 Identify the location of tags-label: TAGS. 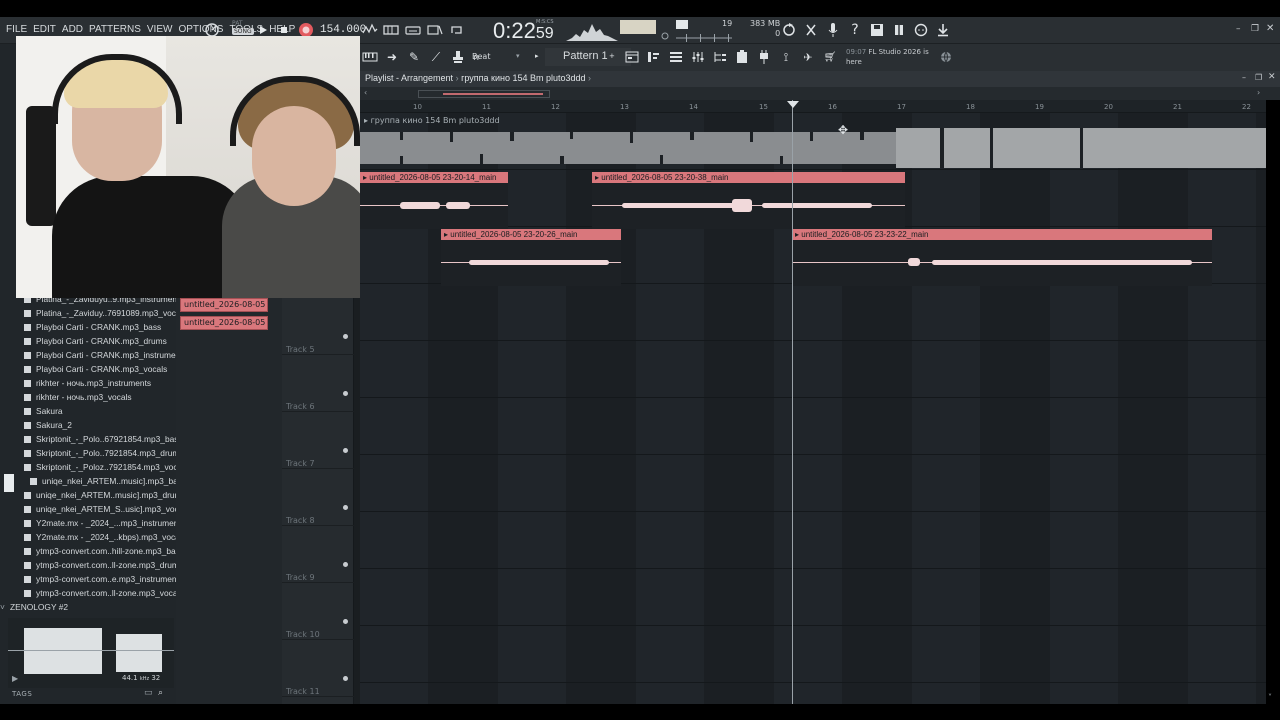
(22, 694).